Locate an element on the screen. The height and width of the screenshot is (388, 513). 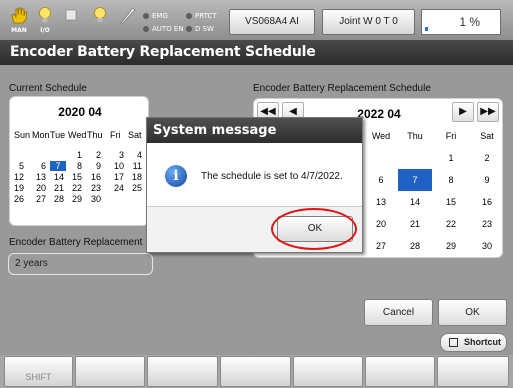
page-title: Encoder Battery Replacement Schedule is located at coordinates (256, 52).